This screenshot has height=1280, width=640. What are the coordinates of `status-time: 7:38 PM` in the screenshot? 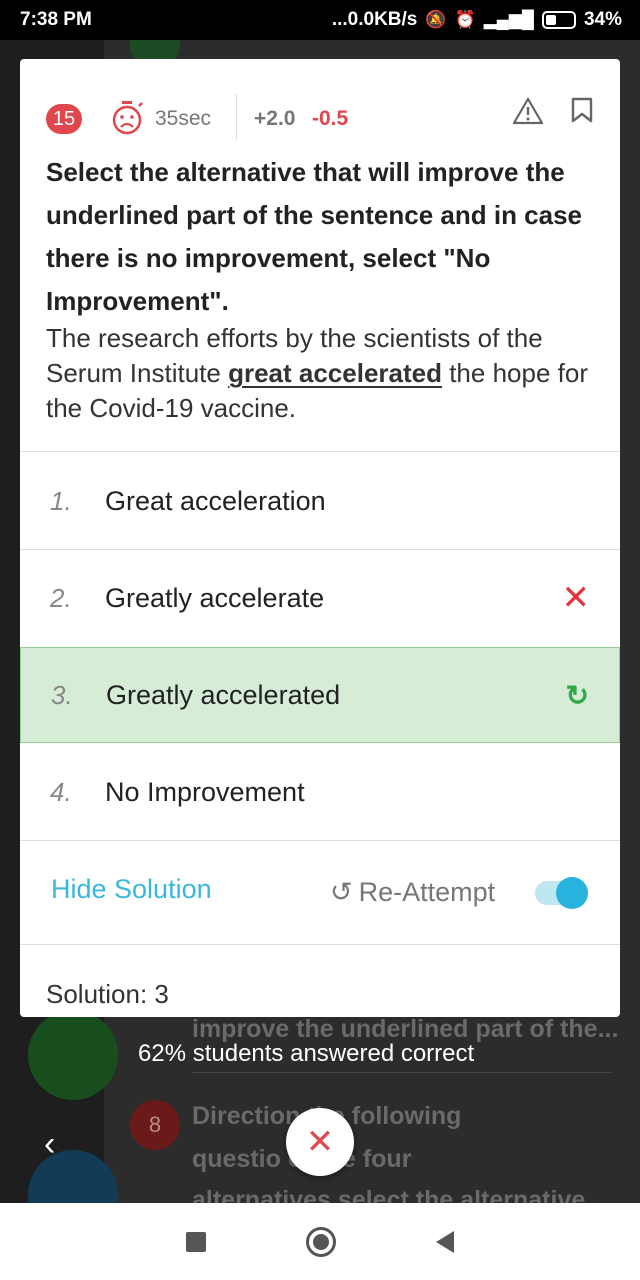 It's located at (56, 19).